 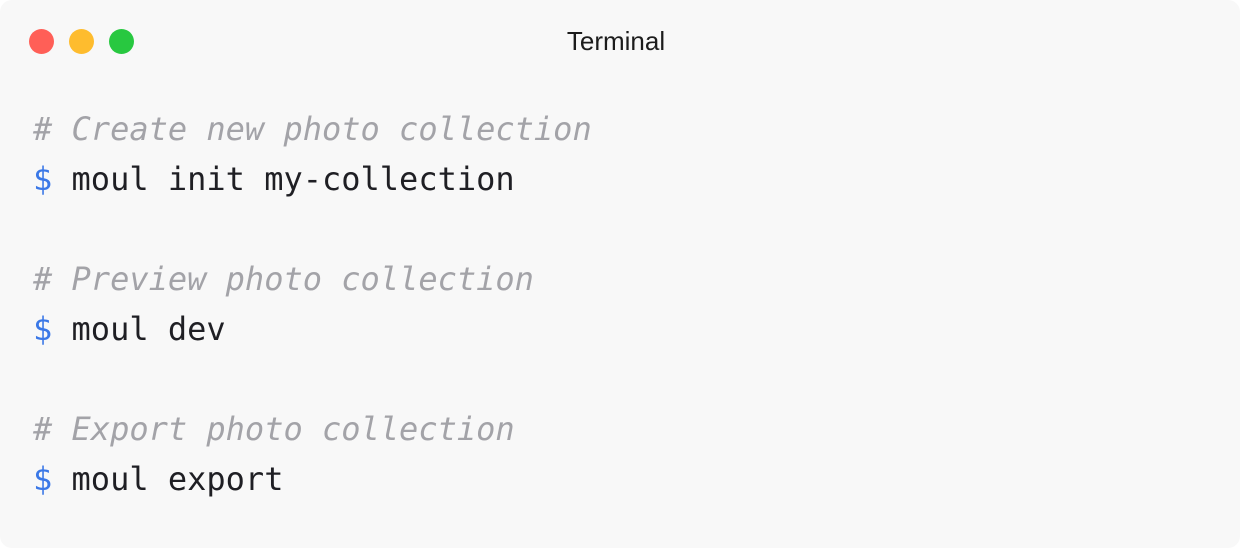 What do you see at coordinates (274, 429) in the screenshot?
I see `comment-line: # Export photo collection` at bounding box center [274, 429].